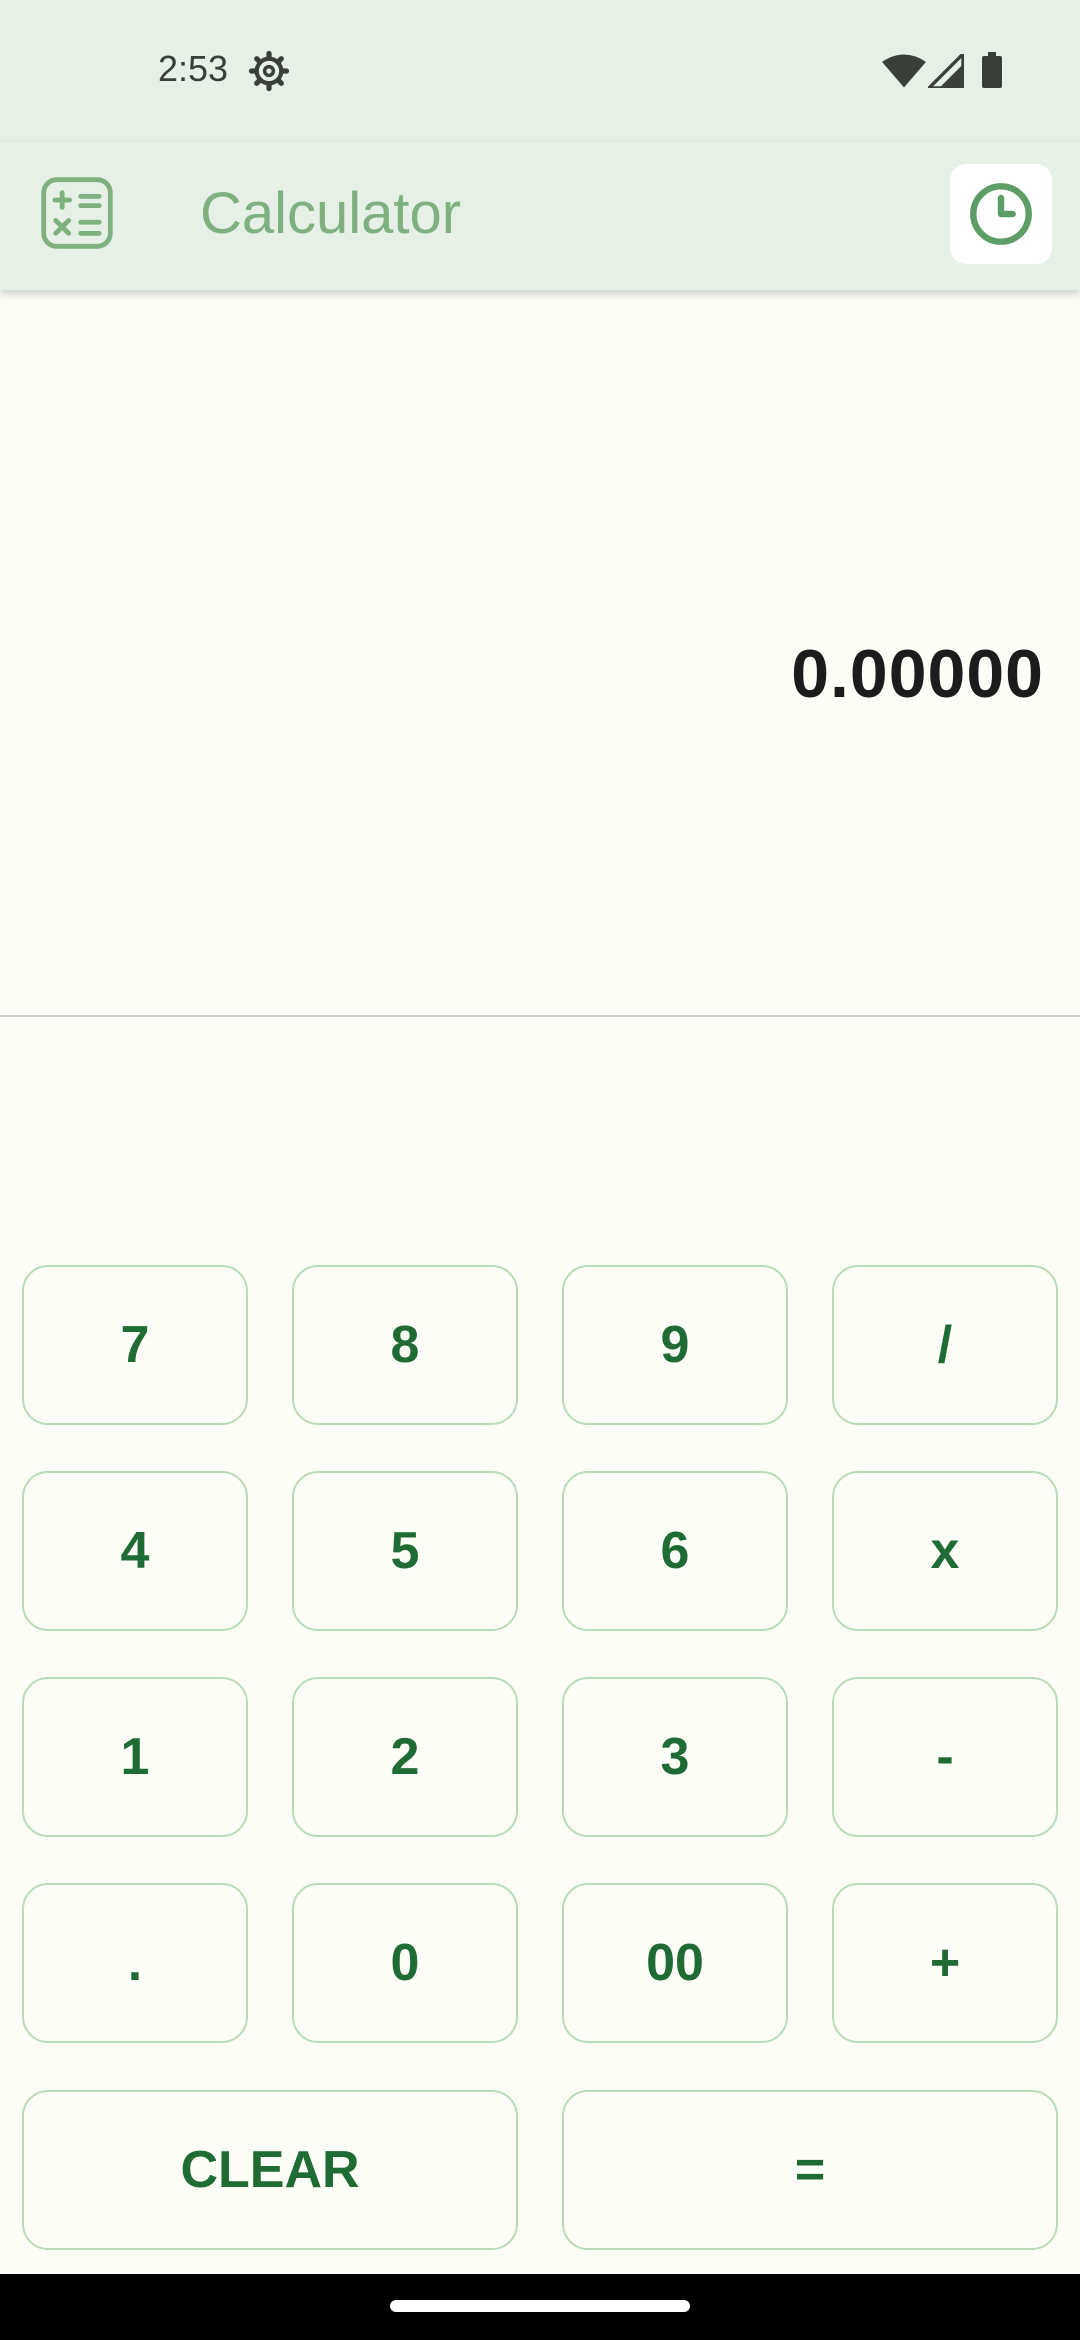  What do you see at coordinates (269, 71) in the screenshot?
I see `gear-icon` at bounding box center [269, 71].